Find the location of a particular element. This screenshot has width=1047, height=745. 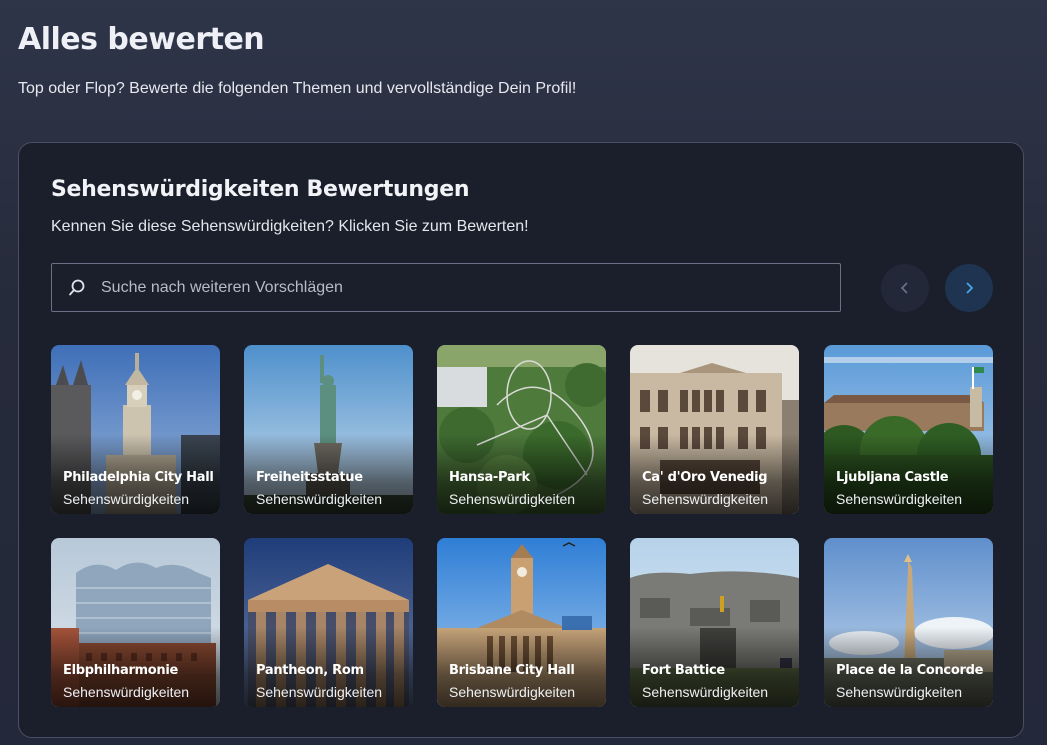

card-pantheon-rom: Pantheon, Rom Sehenswürdigkeiten is located at coordinates (328, 622).